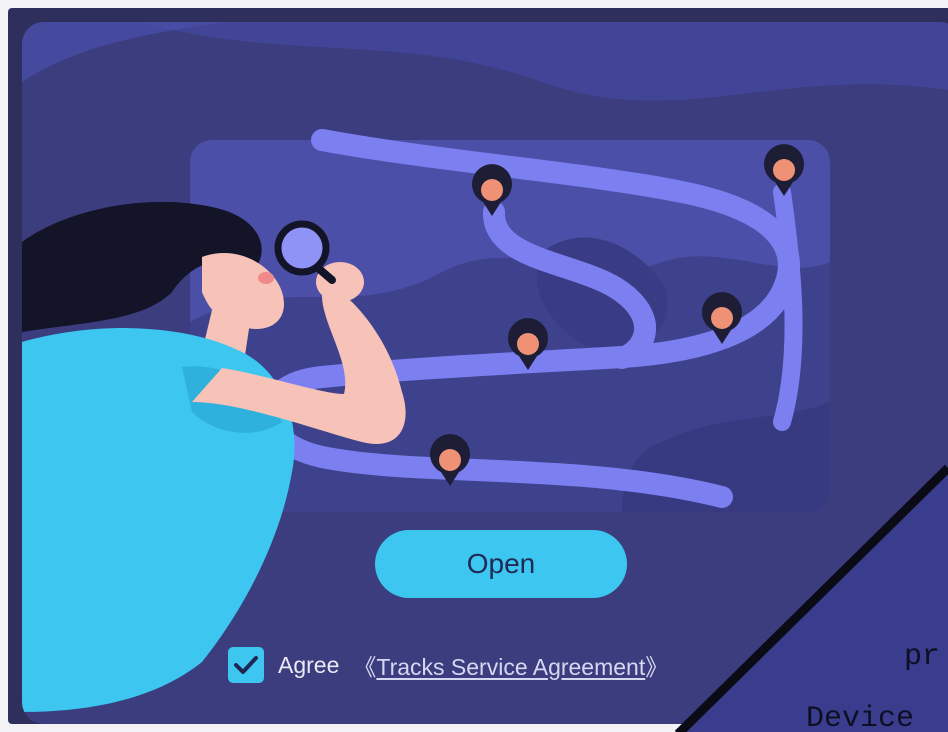 This screenshot has width=948, height=732. What do you see at coordinates (501, 564) in the screenshot?
I see `open-button: Open` at bounding box center [501, 564].